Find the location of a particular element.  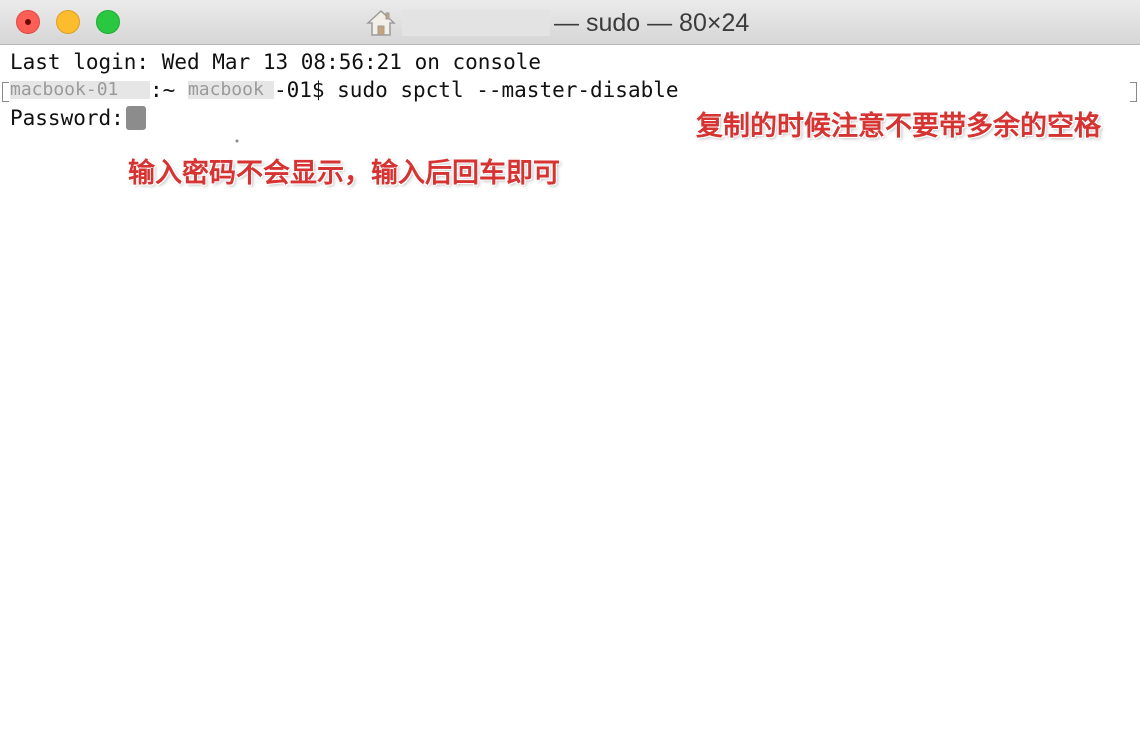

title-bar: — sudo — 80×24 is located at coordinates (570, 22).